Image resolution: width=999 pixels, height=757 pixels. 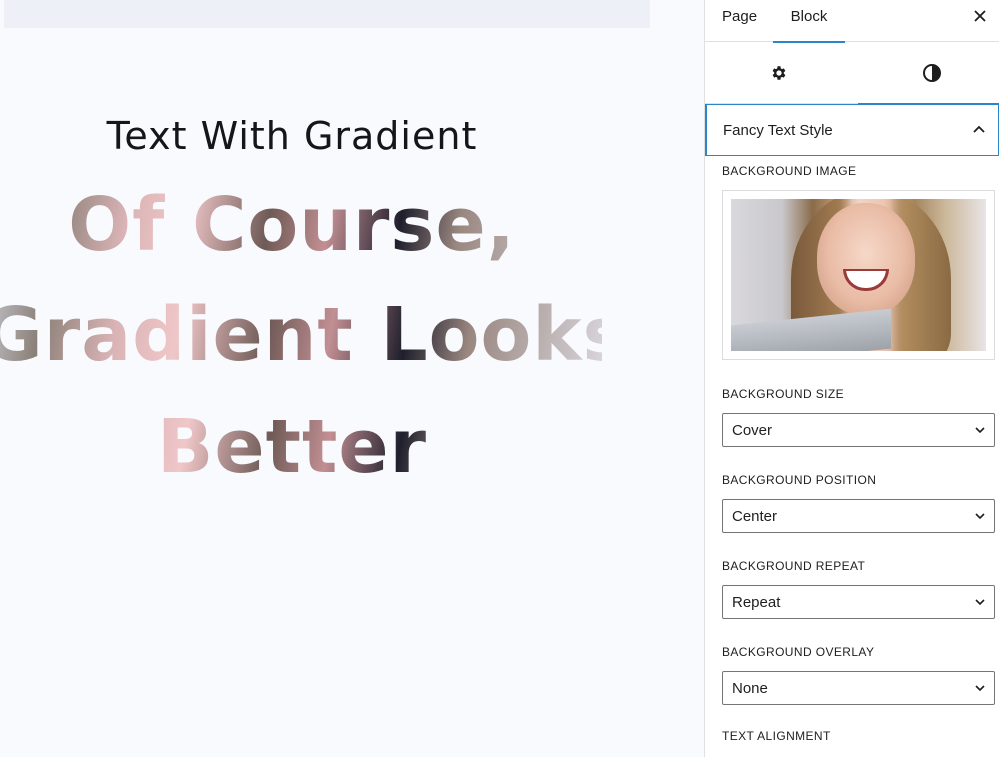 I want to click on tab-styles, so click(x=928, y=73).